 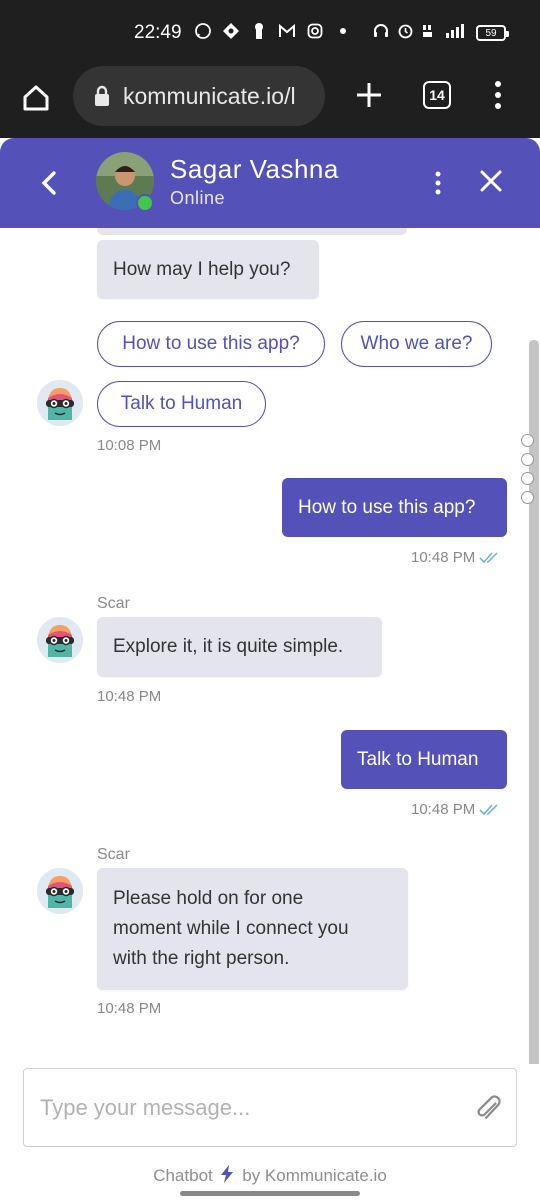 I want to click on chevron-left-icon, so click(x=48, y=183).